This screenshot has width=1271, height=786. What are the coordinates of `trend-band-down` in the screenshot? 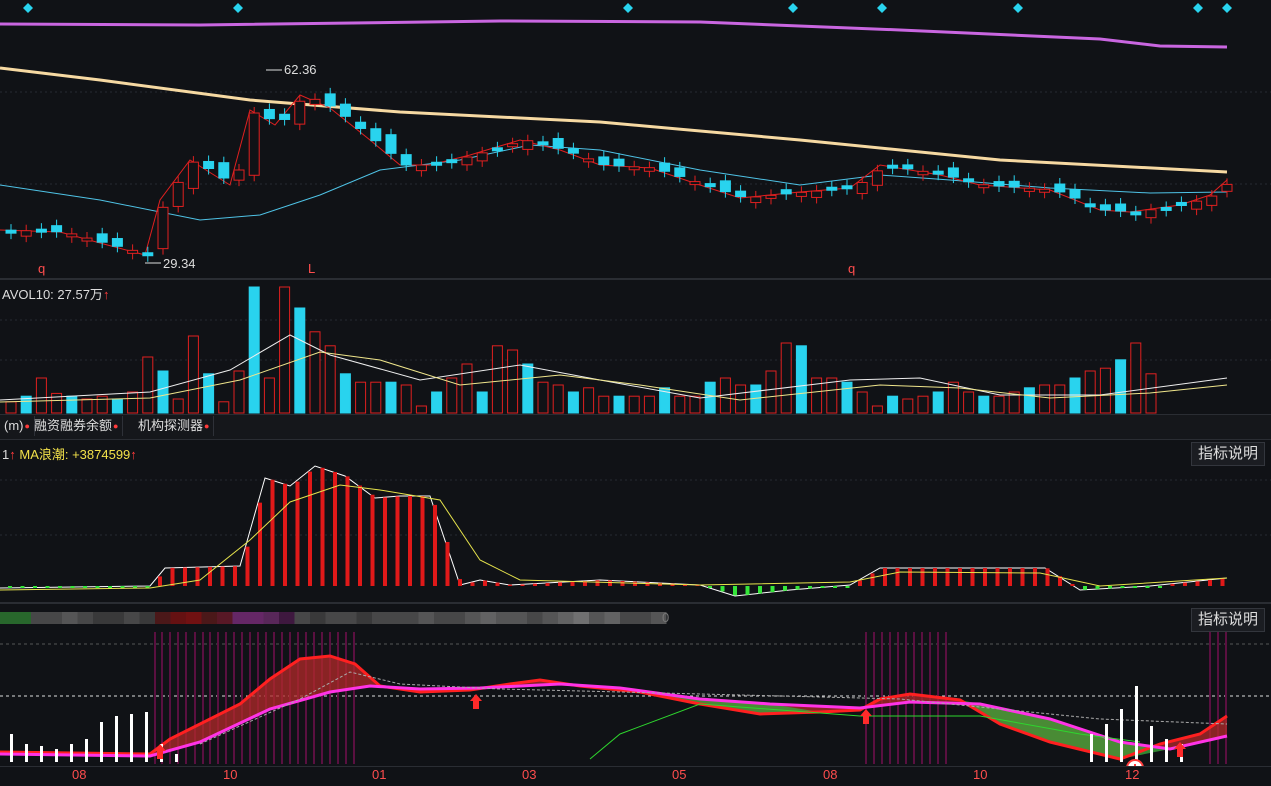 It's located at (1065, 729).